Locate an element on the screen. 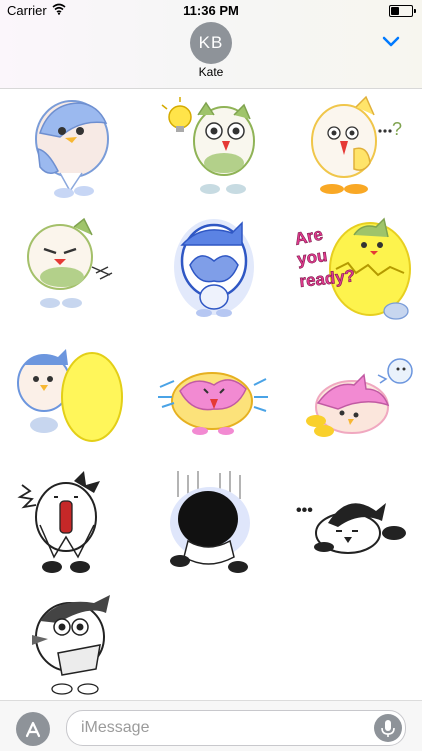 The image size is (422, 751). message-input-bar: iMessage is located at coordinates (211, 725).